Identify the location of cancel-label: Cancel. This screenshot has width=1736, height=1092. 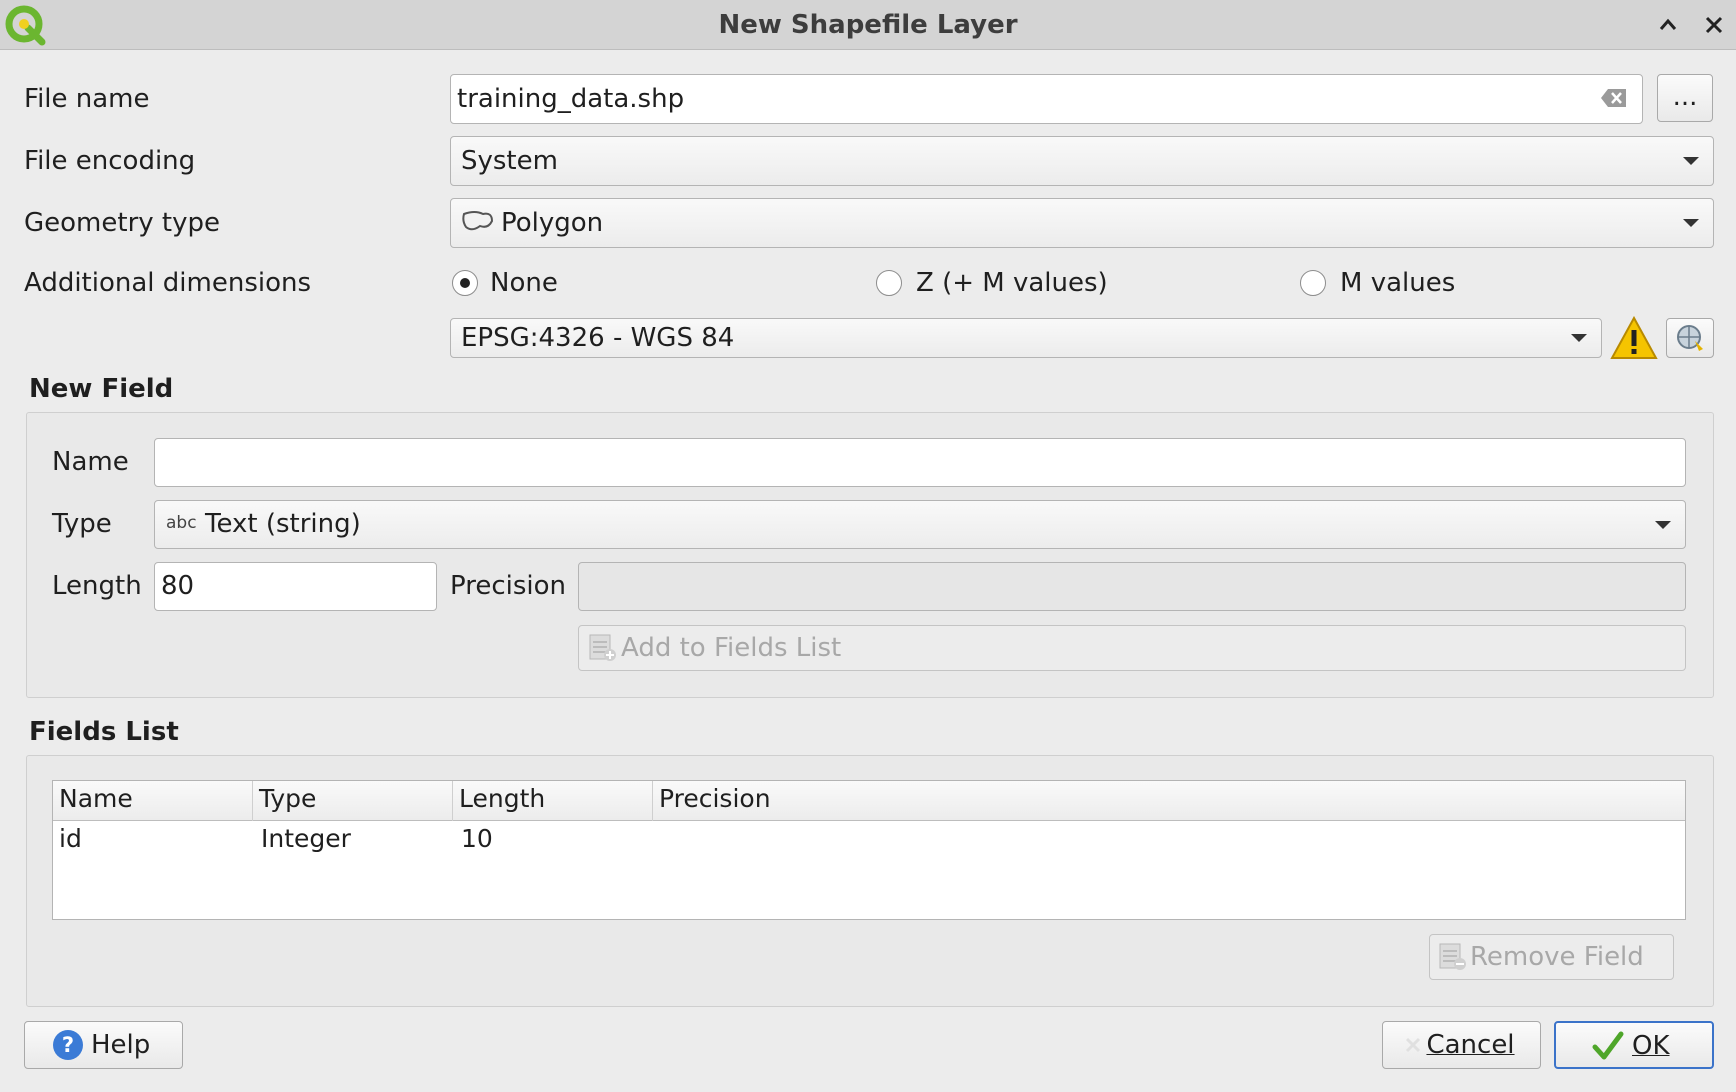
(1470, 1045).